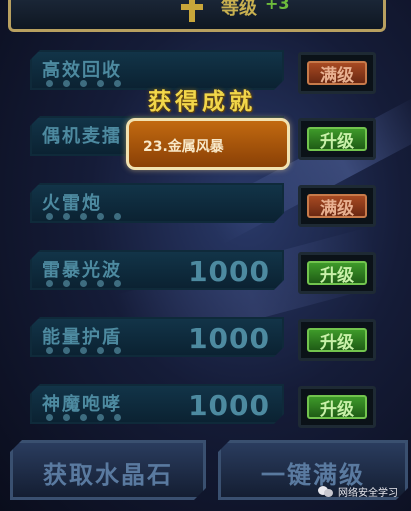  I want to click on level-label: 等级, so click(239, 9).